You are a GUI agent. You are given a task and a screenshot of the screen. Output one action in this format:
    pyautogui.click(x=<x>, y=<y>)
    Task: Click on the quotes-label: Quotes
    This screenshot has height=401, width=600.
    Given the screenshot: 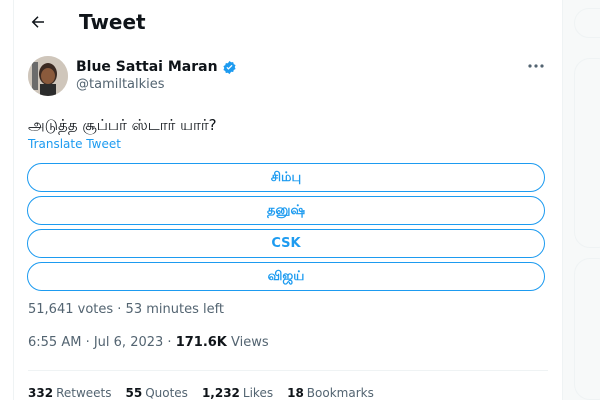 What is the action you would take?
    pyautogui.click(x=166, y=393)
    